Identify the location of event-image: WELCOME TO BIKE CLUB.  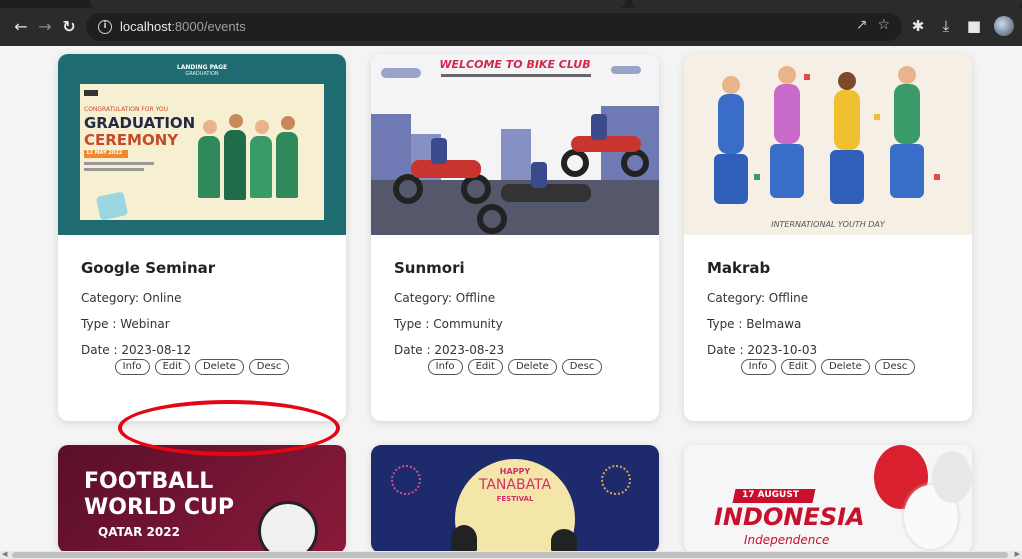
(515, 144).